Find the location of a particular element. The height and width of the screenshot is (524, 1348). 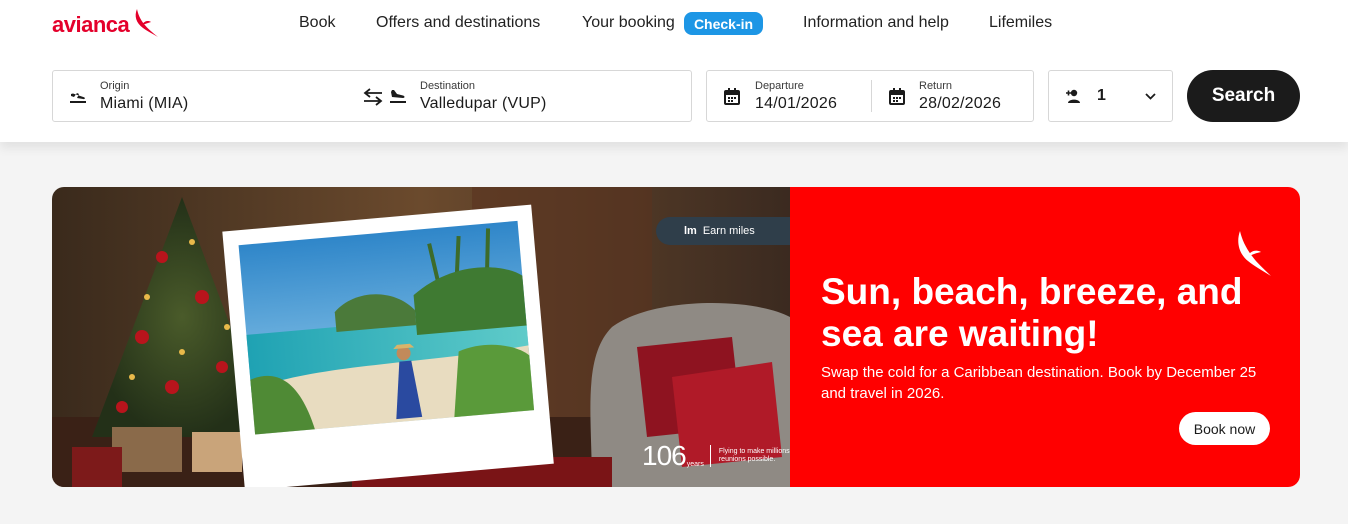

add-person-icon is located at coordinates (1073, 96).